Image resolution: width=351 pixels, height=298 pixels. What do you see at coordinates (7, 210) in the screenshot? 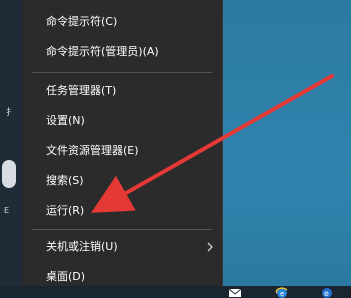
I see `strip-text: E` at bounding box center [7, 210].